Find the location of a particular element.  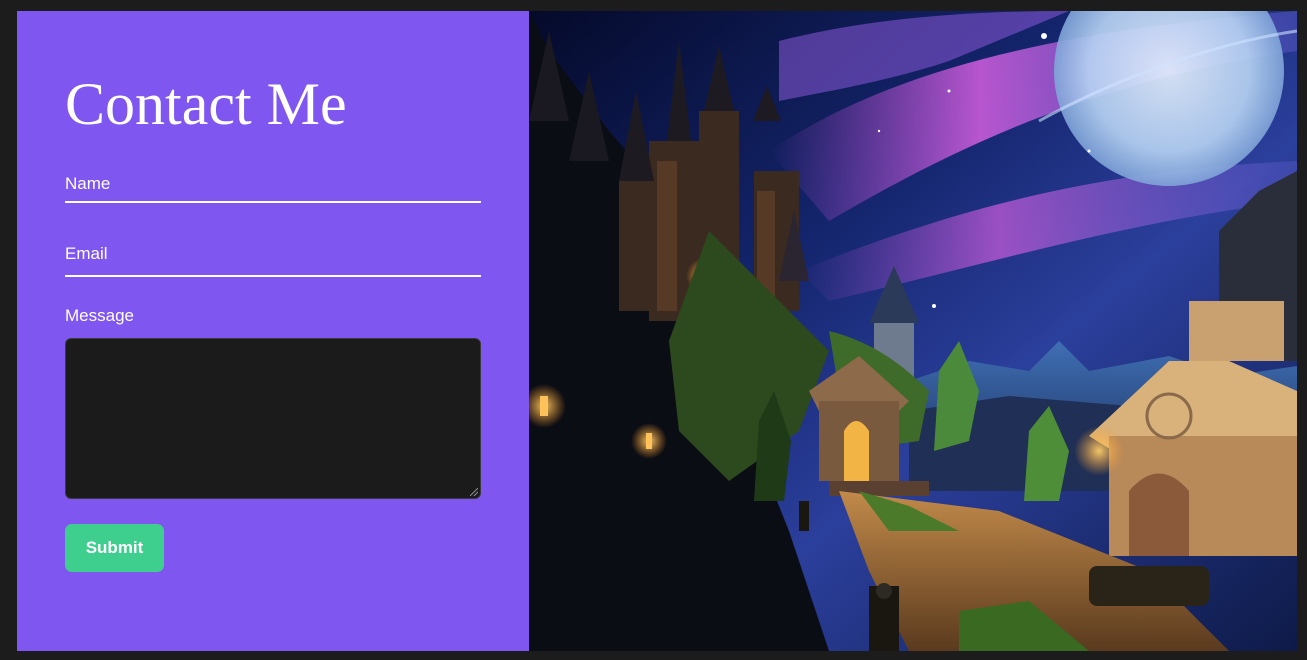

message-label: Message is located at coordinates (99, 315).